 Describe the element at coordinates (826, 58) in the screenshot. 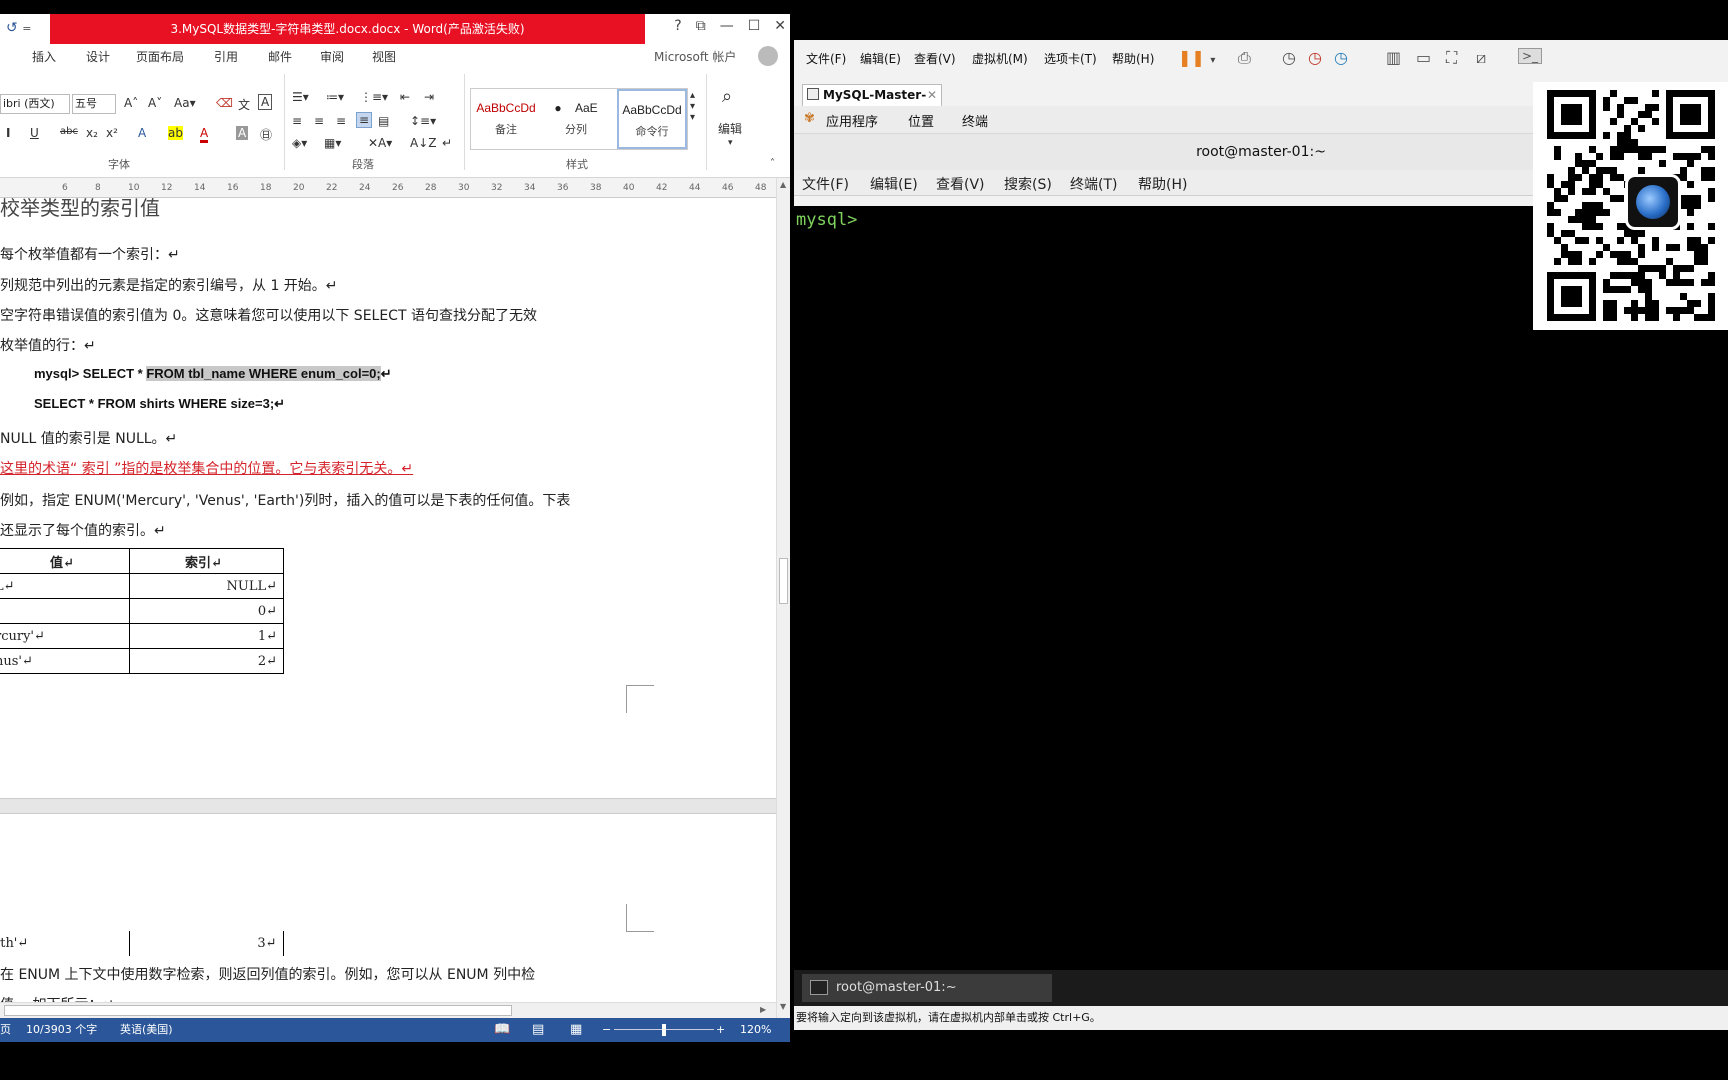

I see `menu-file: 文件(F)` at that location.